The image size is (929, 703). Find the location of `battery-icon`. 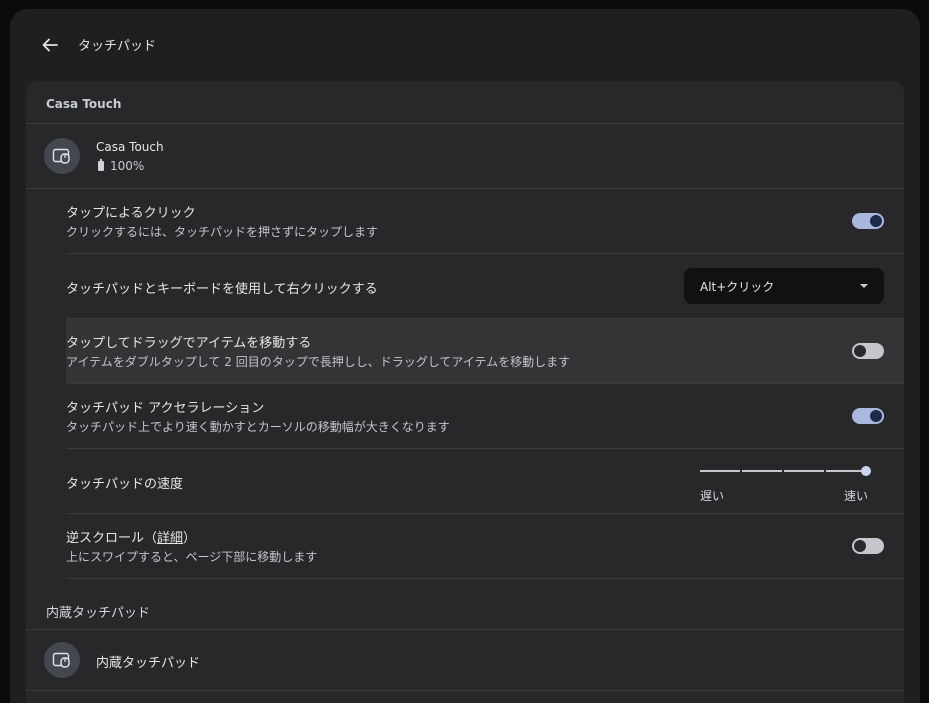

battery-icon is located at coordinates (101, 165).